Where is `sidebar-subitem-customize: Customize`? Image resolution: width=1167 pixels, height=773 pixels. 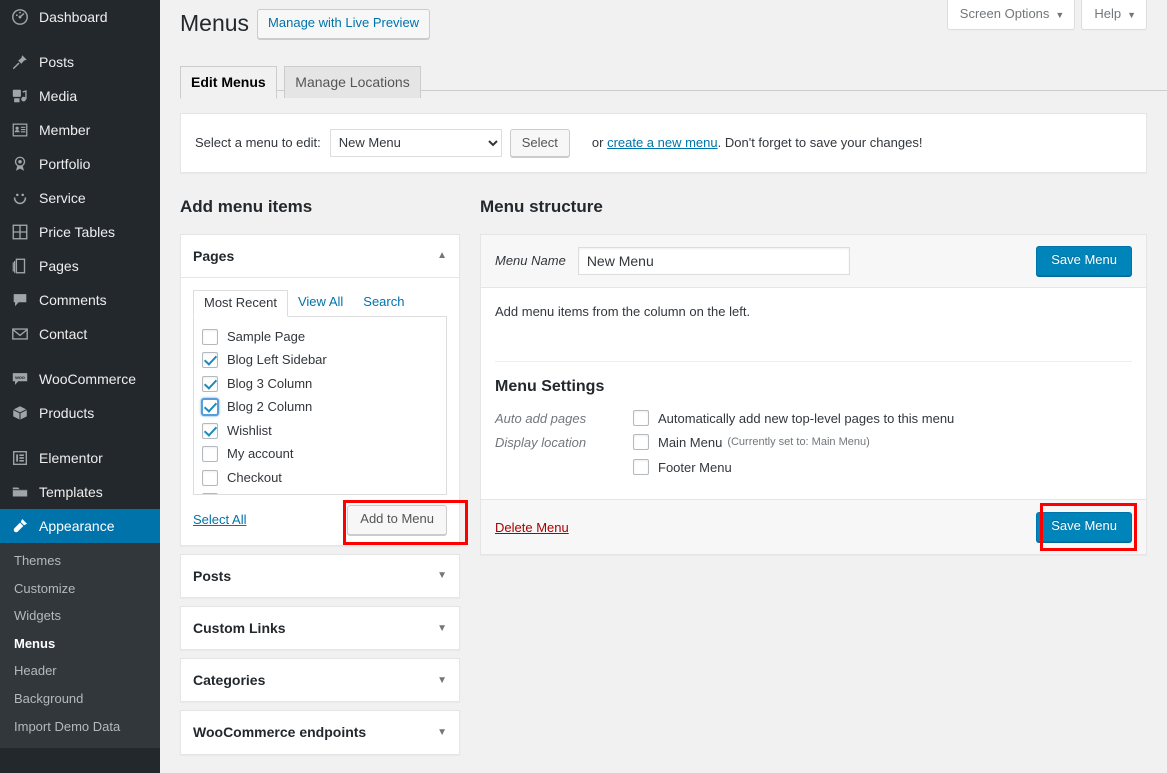 sidebar-subitem-customize: Customize is located at coordinates (80, 589).